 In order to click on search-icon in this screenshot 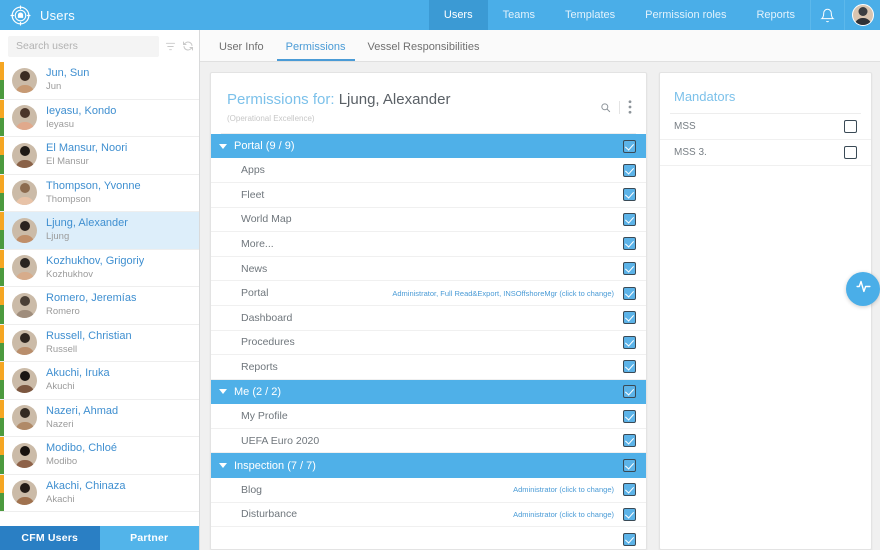, I will do `click(605, 107)`.